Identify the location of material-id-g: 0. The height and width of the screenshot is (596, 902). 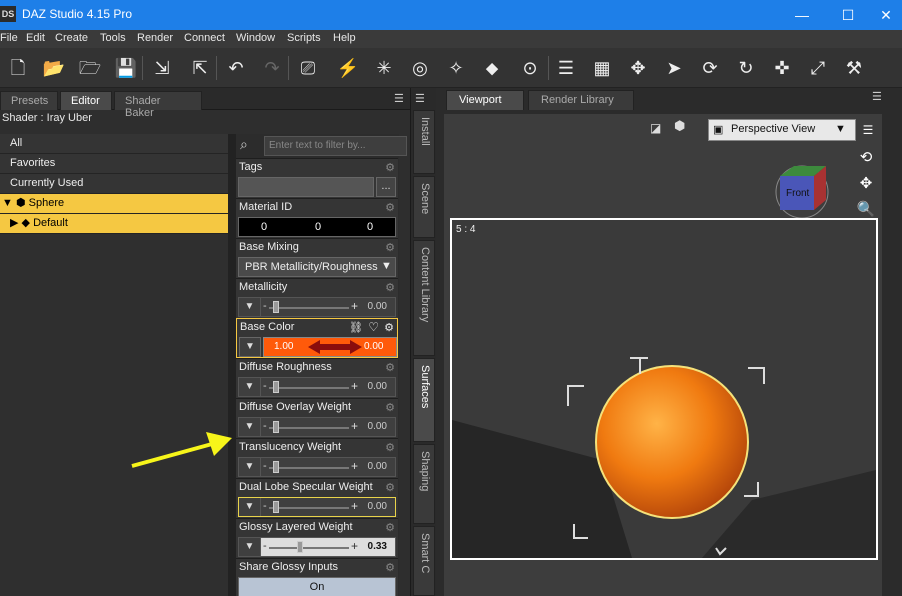
(318, 227).